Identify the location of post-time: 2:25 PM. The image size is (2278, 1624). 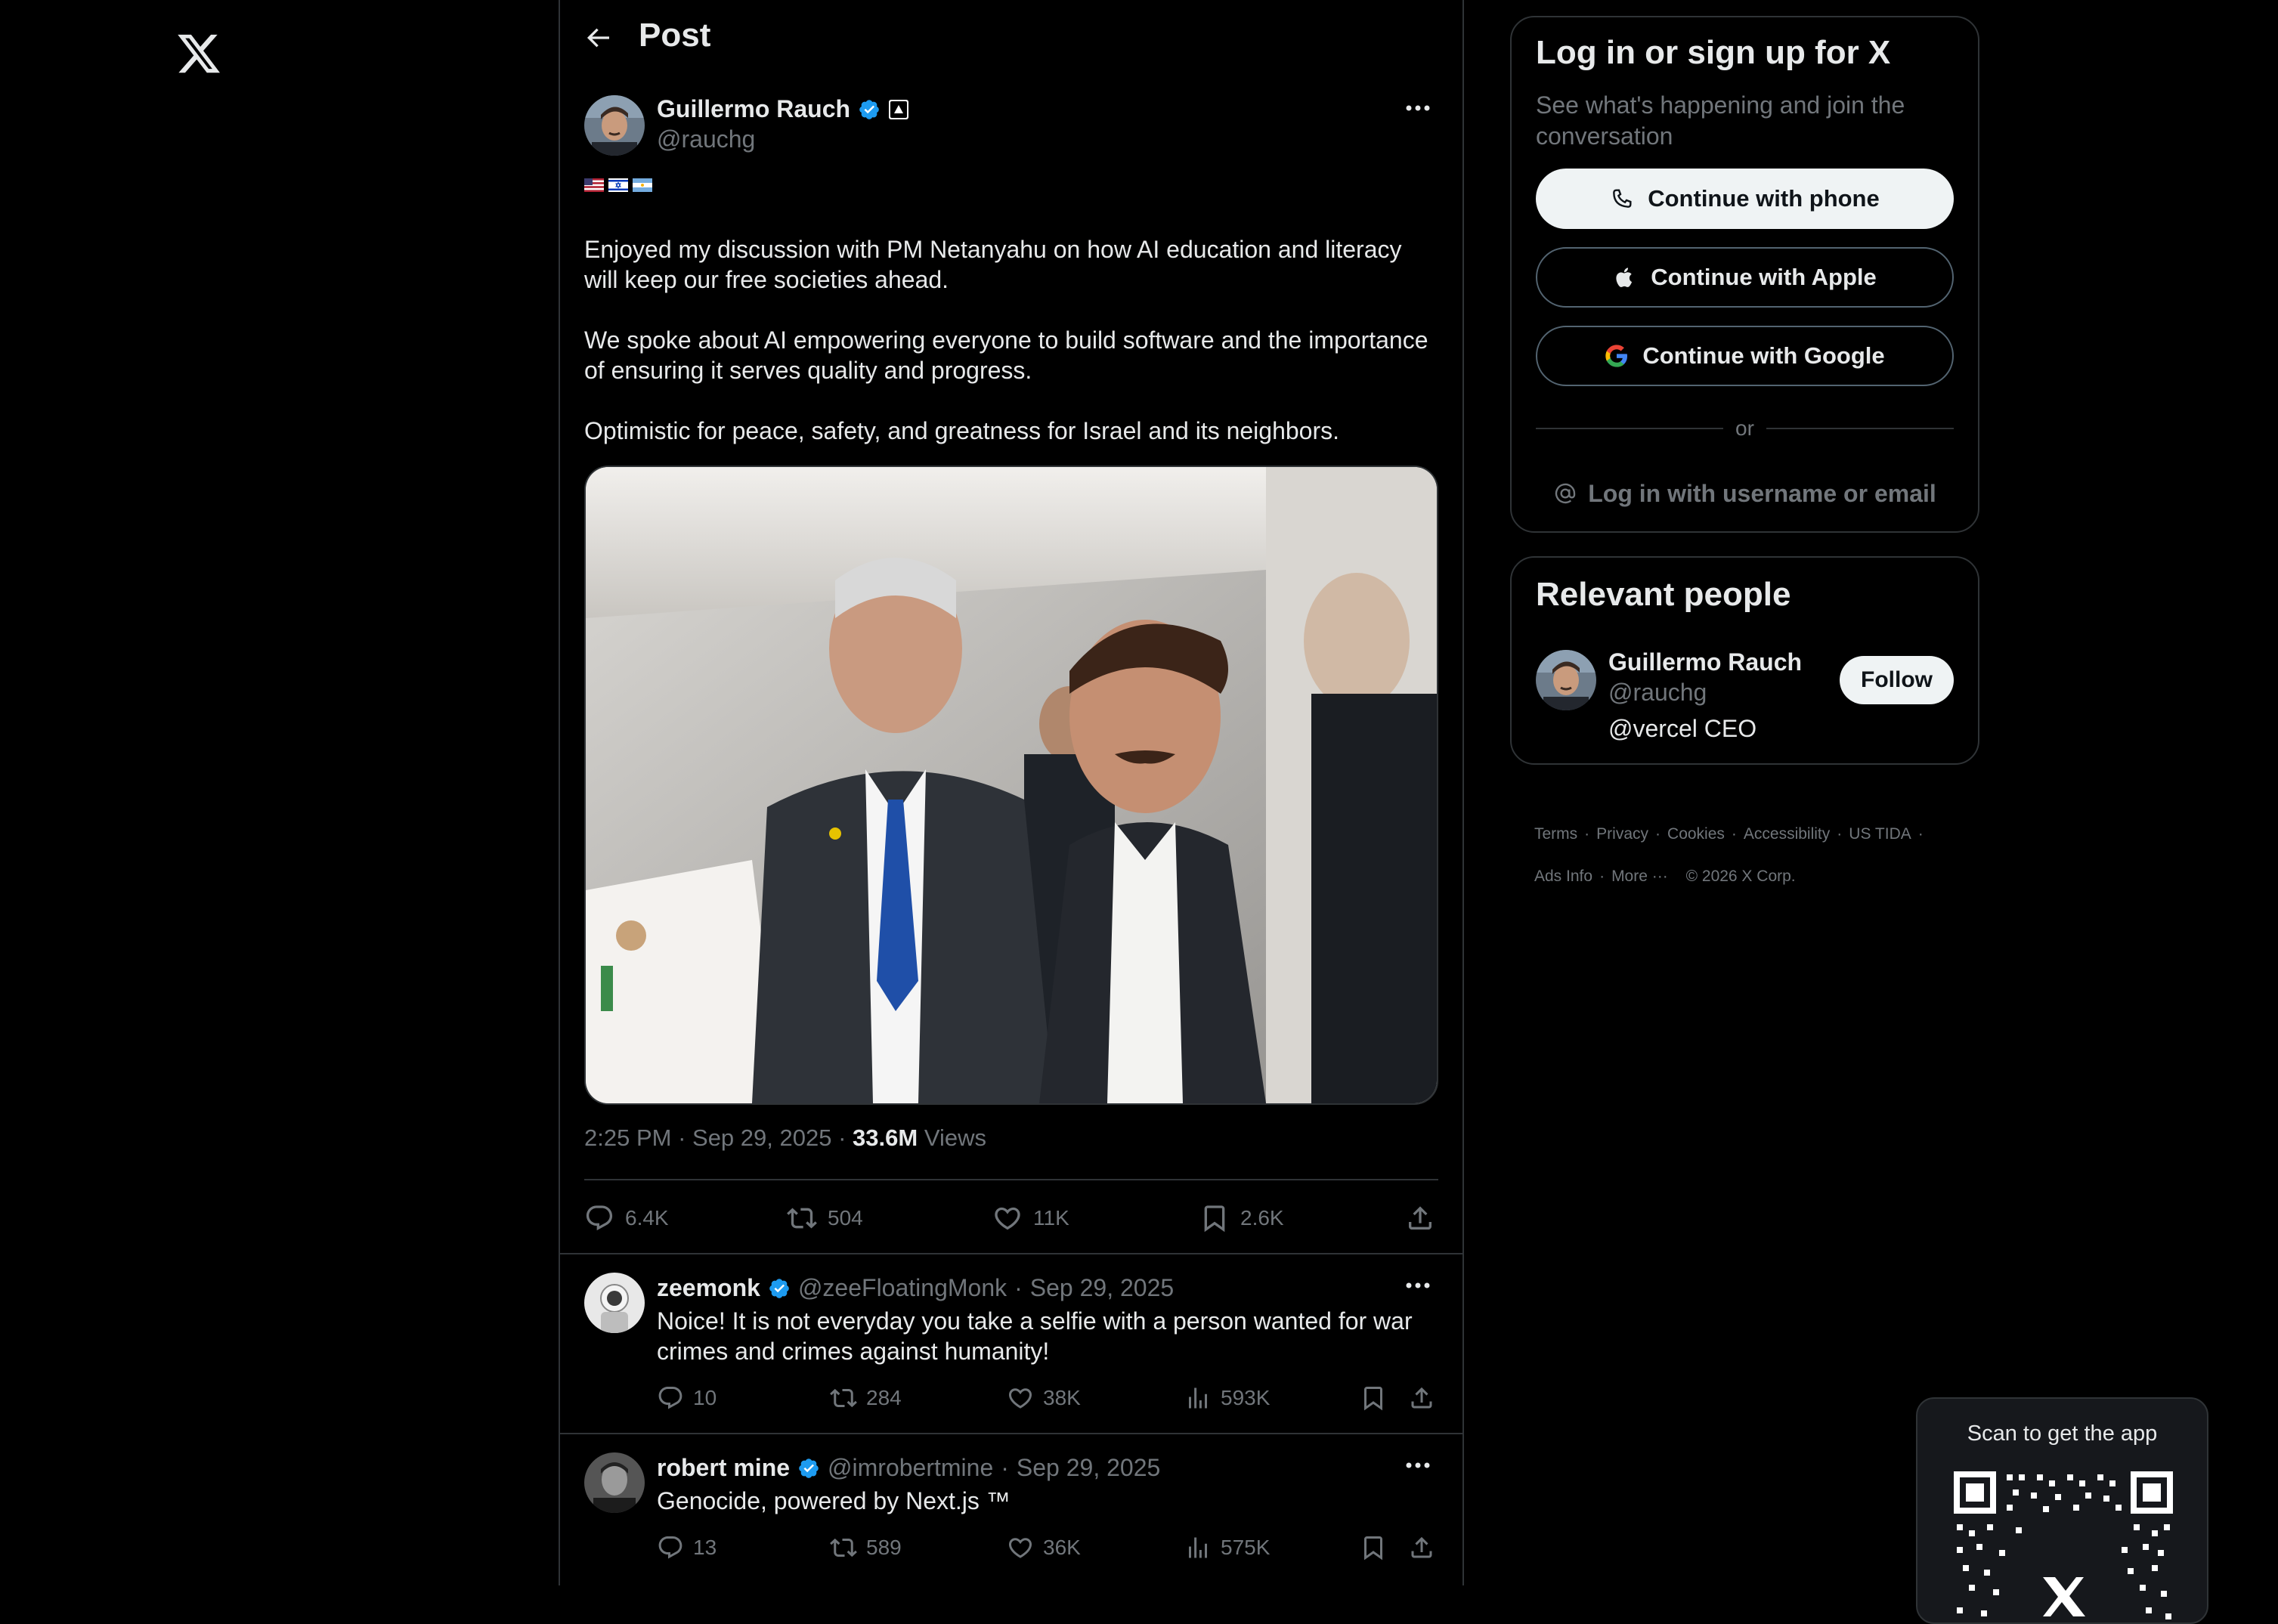
(628, 1137).